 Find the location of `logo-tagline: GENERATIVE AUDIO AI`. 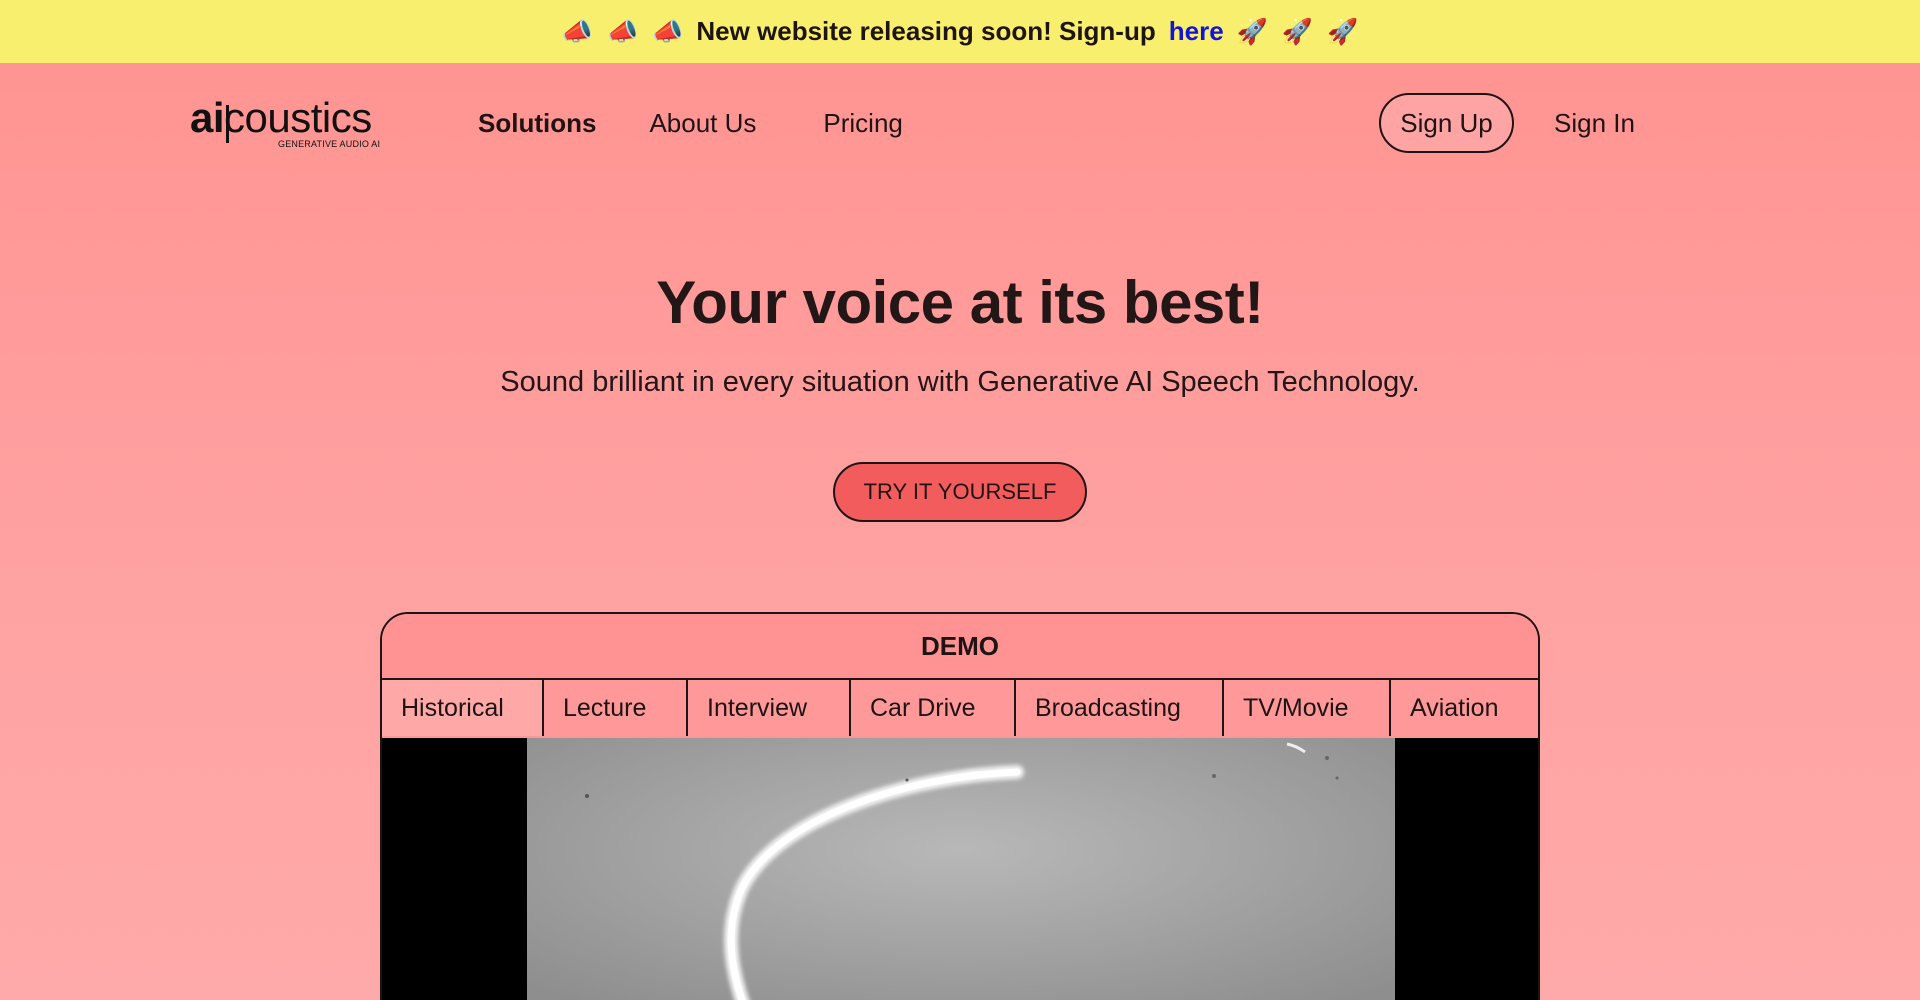

logo-tagline: GENERATIVE AUDIO AI is located at coordinates (329, 144).